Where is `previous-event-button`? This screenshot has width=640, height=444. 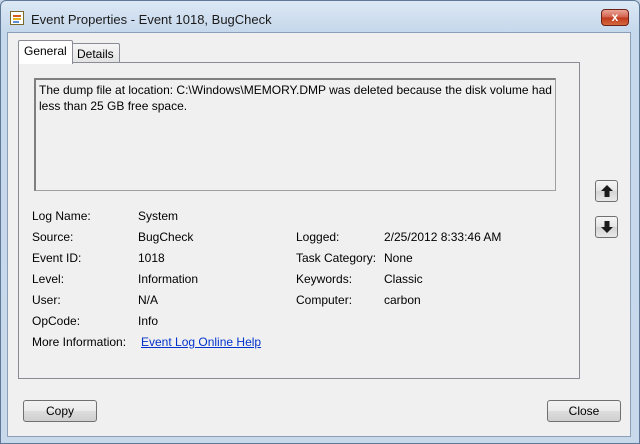
previous-event-button is located at coordinates (606, 191).